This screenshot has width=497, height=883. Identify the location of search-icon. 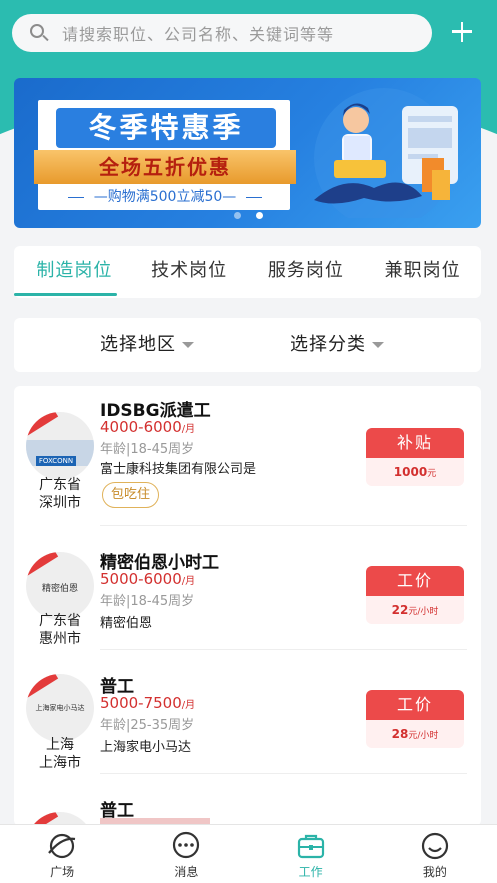
(39, 33).